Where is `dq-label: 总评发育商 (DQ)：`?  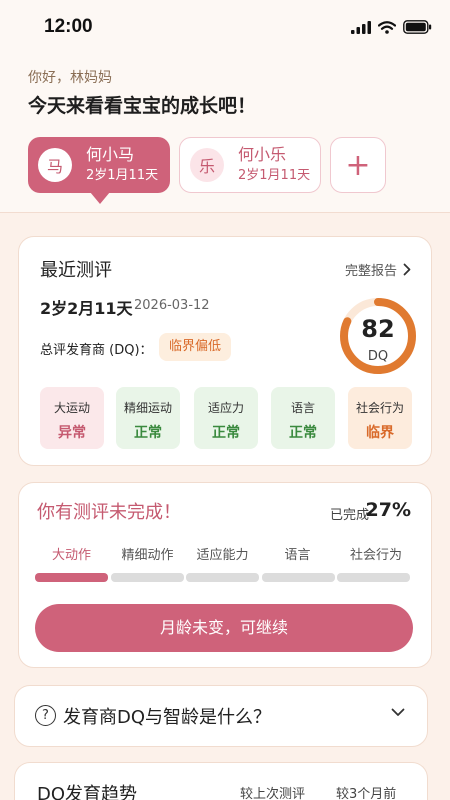
dq-label: 总评发育商 (DQ)： is located at coordinates (96, 350).